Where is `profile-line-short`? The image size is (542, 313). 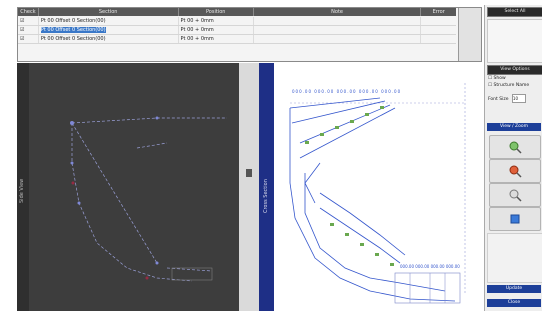
profile-line-short is located at coordinates (152, 145).